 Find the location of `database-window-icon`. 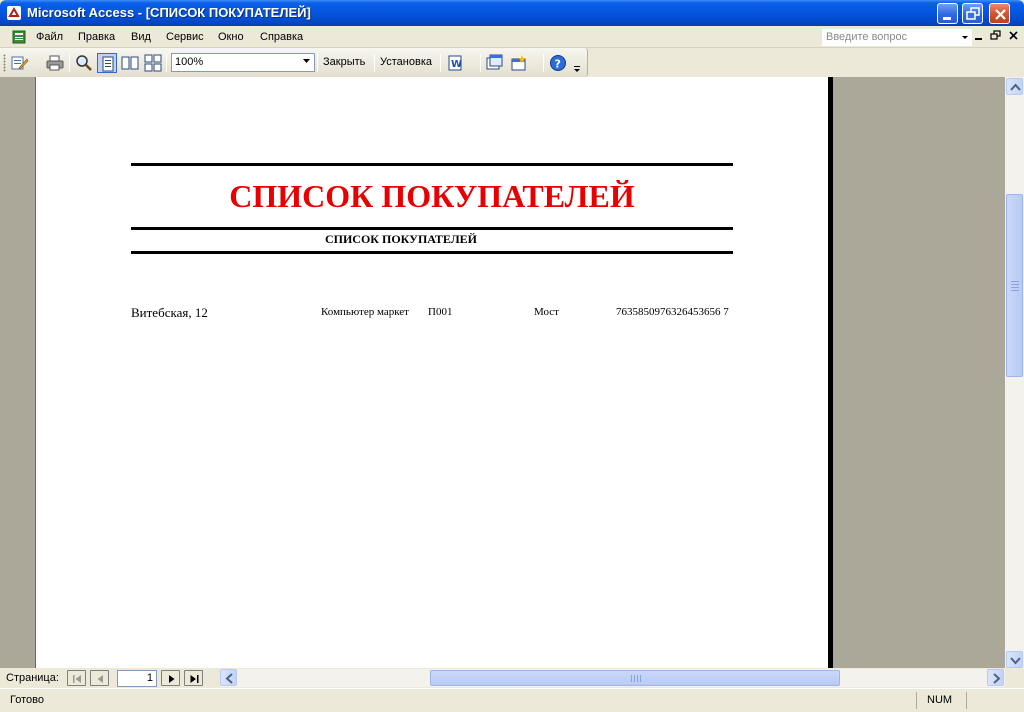

database-window-icon is located at coordinates (494, 62).